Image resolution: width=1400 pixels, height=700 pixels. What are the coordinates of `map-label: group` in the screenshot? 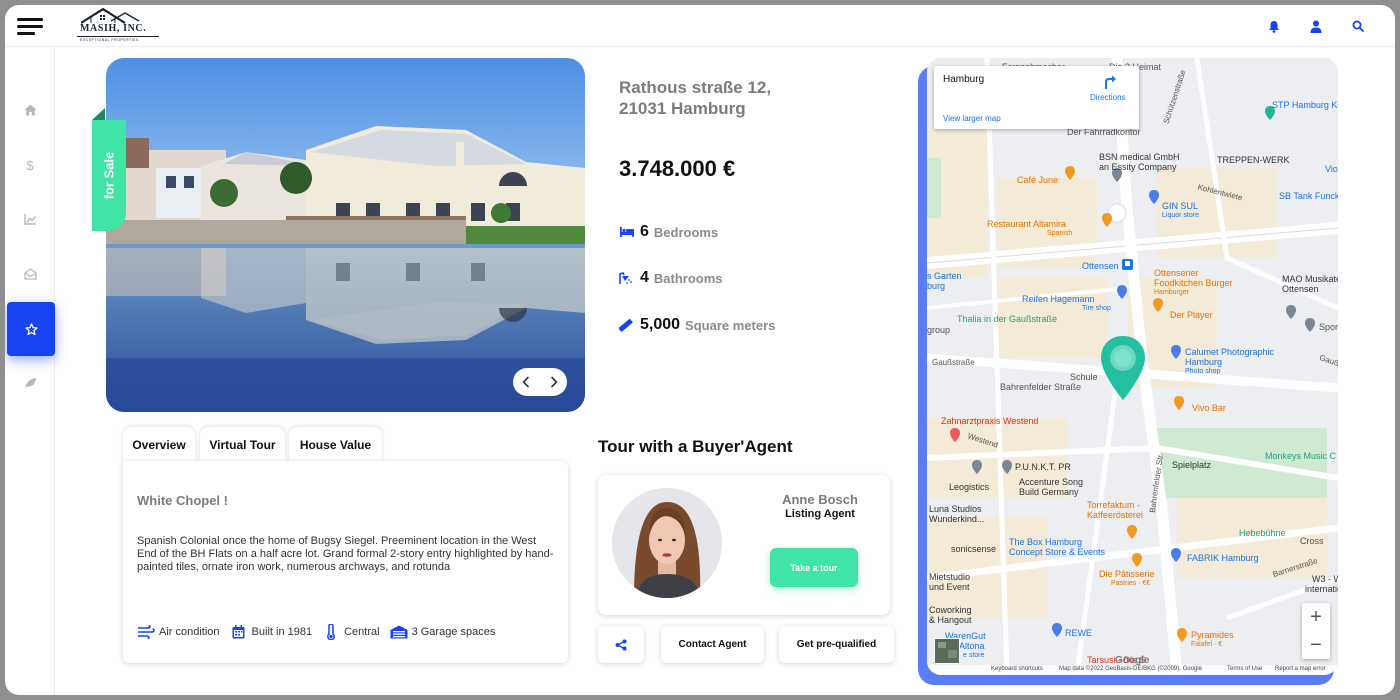 It's located at (939, 330).